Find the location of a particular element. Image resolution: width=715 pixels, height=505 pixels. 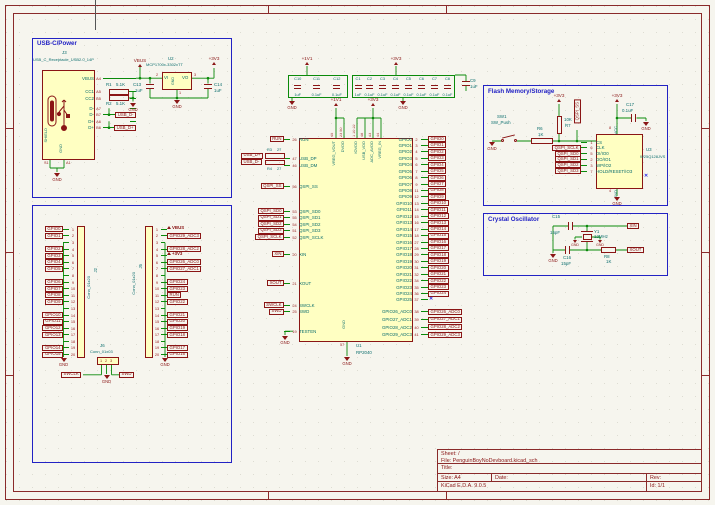

pin-name: DO/IO1 is located at coordinates (603, 159).